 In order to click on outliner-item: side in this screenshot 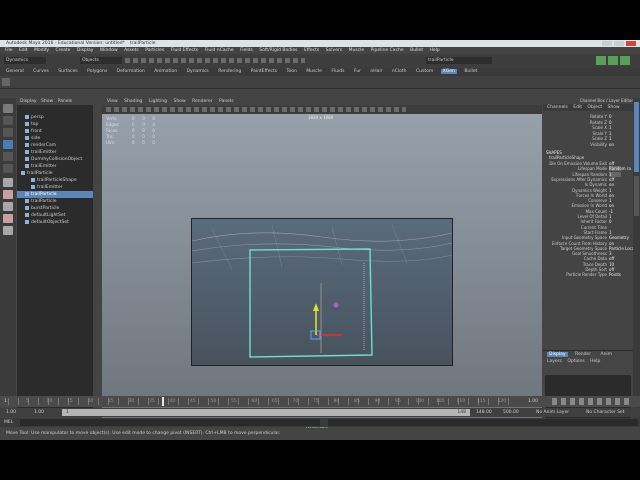, I will do `click(32, 138)`.